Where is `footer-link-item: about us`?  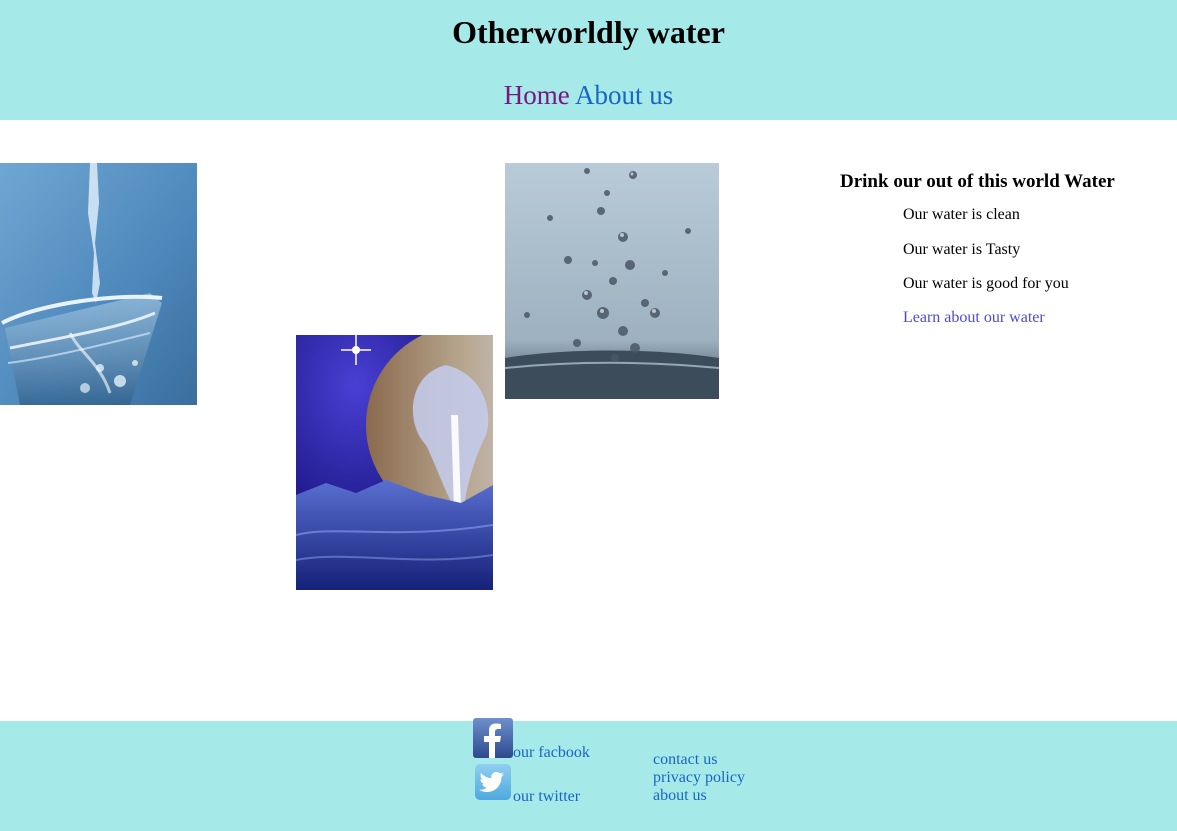 footer-link-item: about us is located at coordinates (699, 796).